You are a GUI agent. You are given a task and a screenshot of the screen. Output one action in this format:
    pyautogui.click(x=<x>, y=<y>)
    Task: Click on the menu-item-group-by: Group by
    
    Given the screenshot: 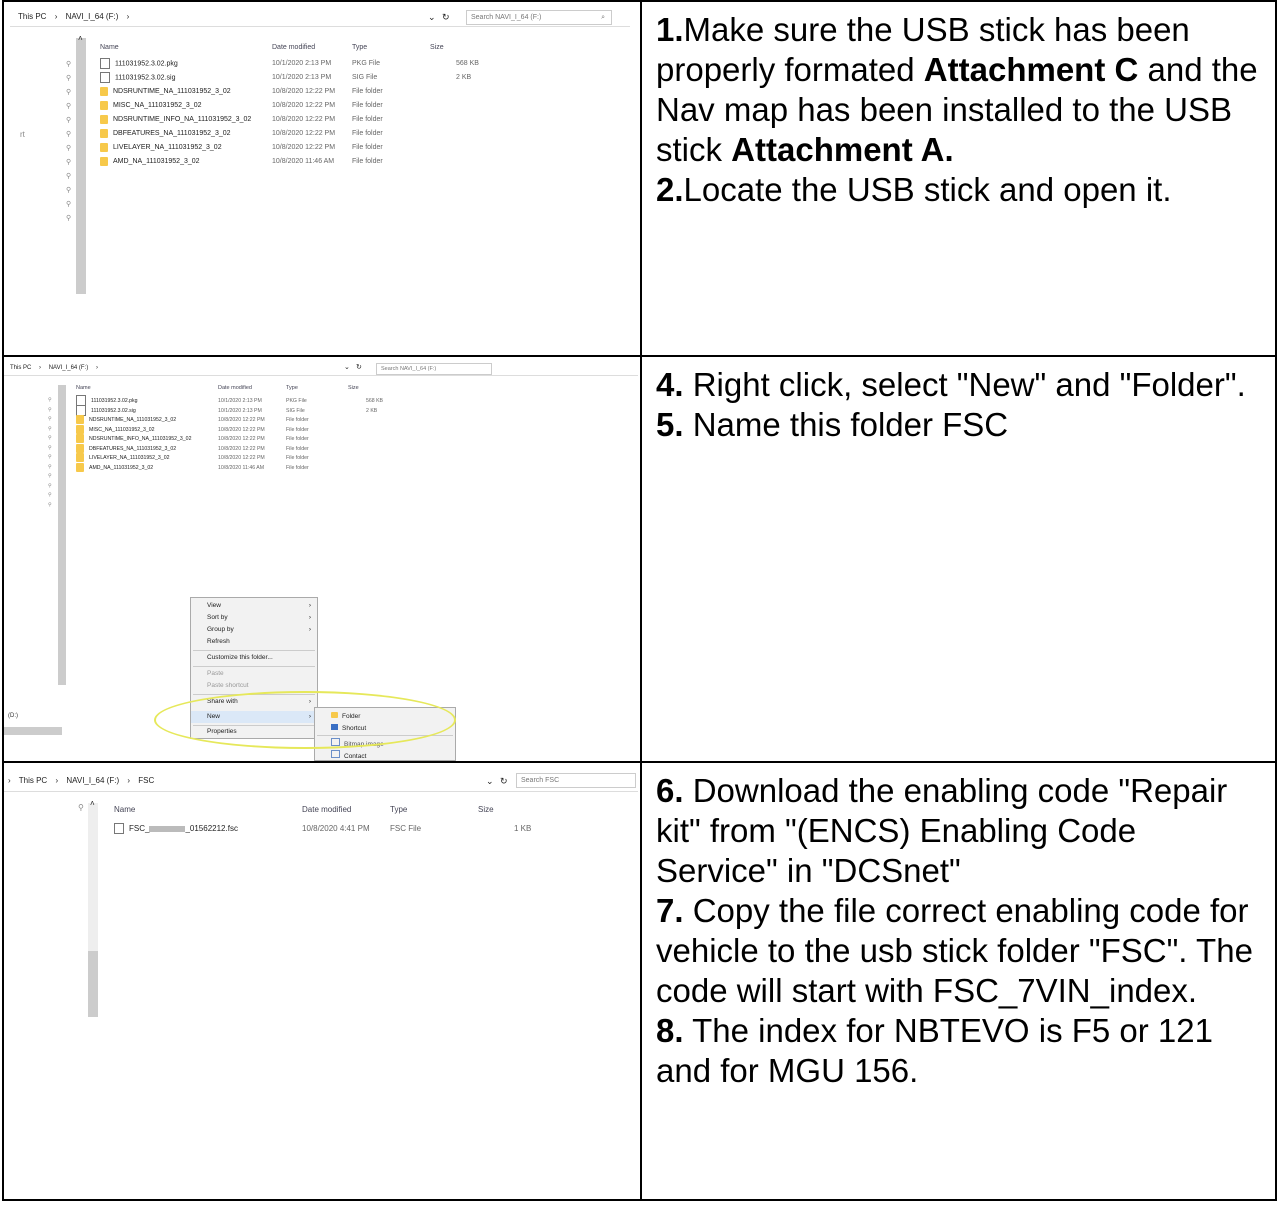 What is the action you would take?
    pyautogui.click(x=220, y=629)
    